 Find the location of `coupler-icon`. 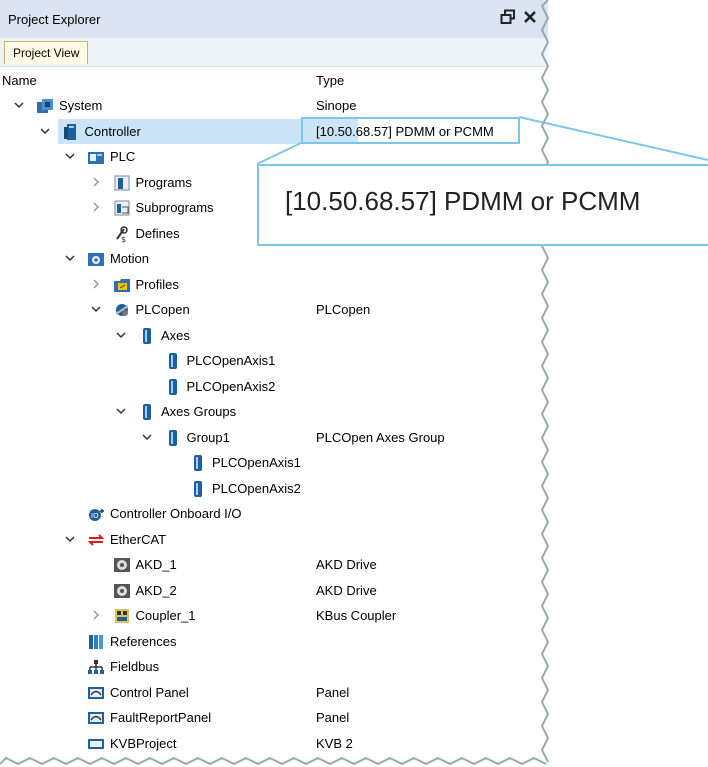

coupler-icon is located at coordinates (122, 616).